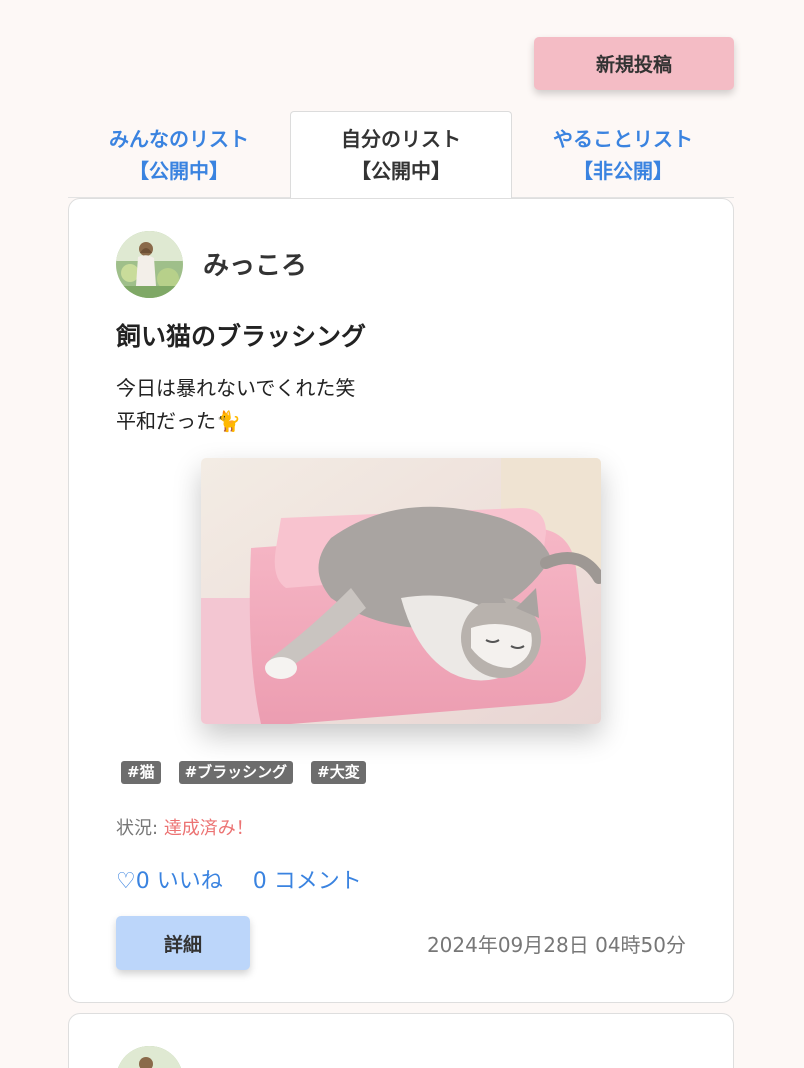  I want to click on status-label: 状況:, so click(137, 828).